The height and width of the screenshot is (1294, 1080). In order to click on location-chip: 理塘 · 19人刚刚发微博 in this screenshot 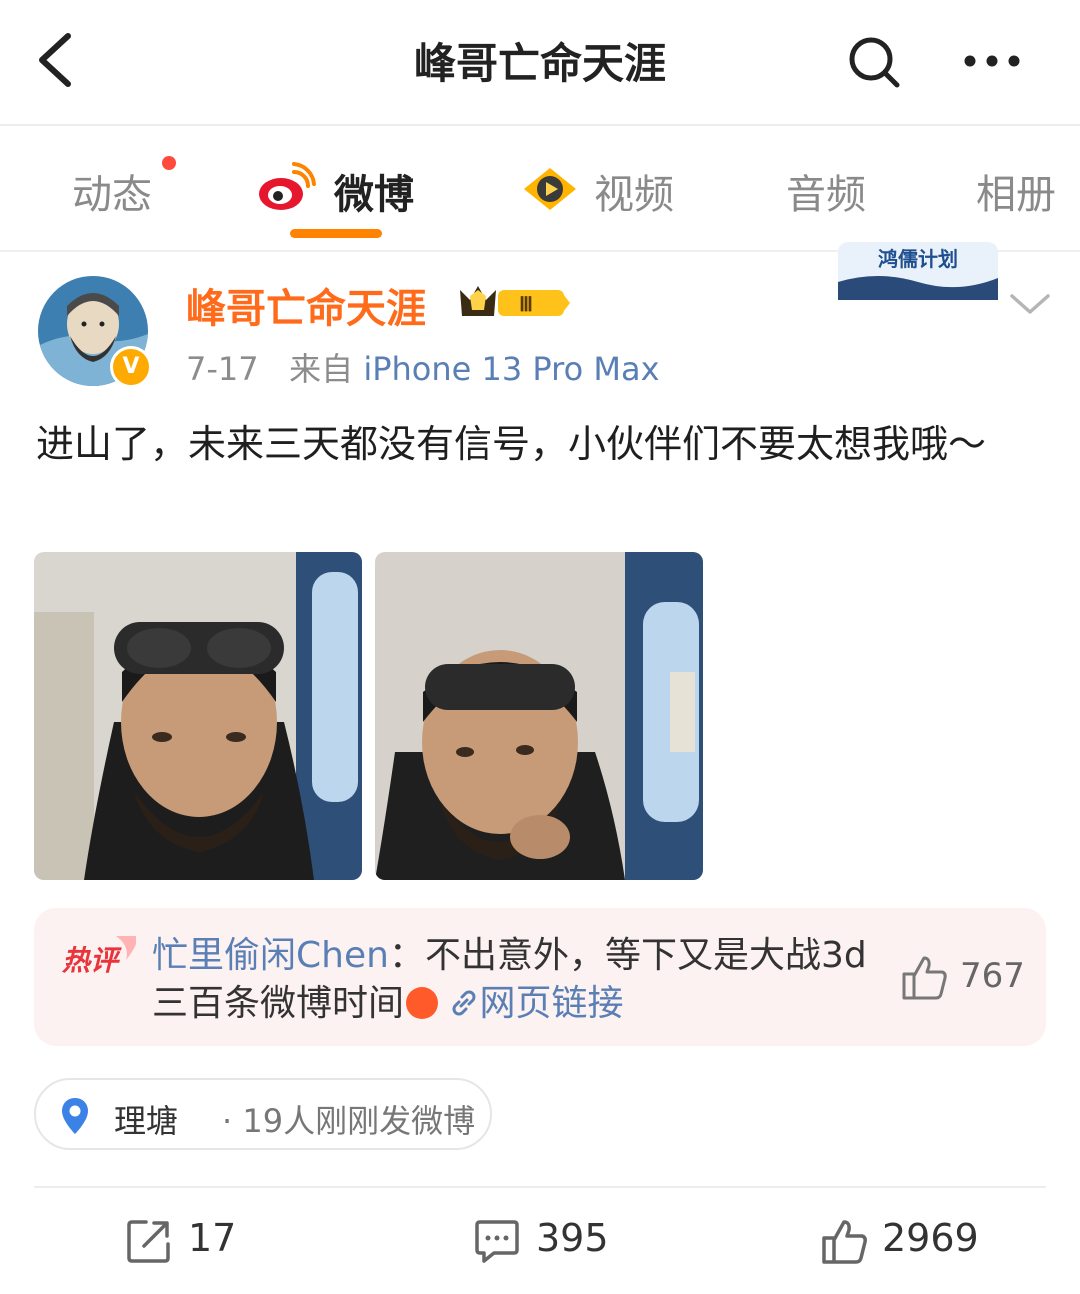, I will do `click(263, 1114)`.